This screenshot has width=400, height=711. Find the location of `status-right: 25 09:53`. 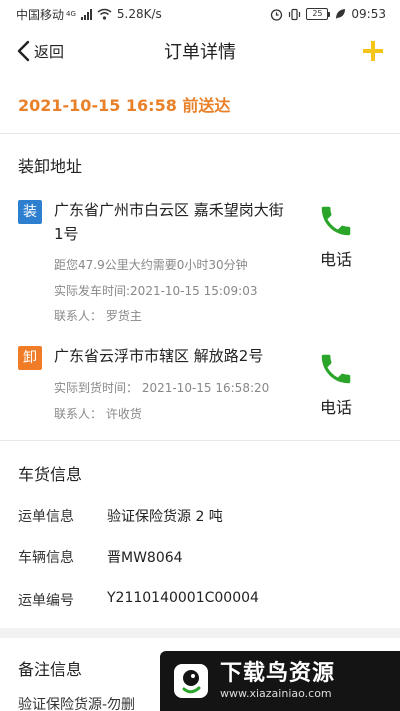

status-right: 25 09:53 is located at coordinates (328, 14).